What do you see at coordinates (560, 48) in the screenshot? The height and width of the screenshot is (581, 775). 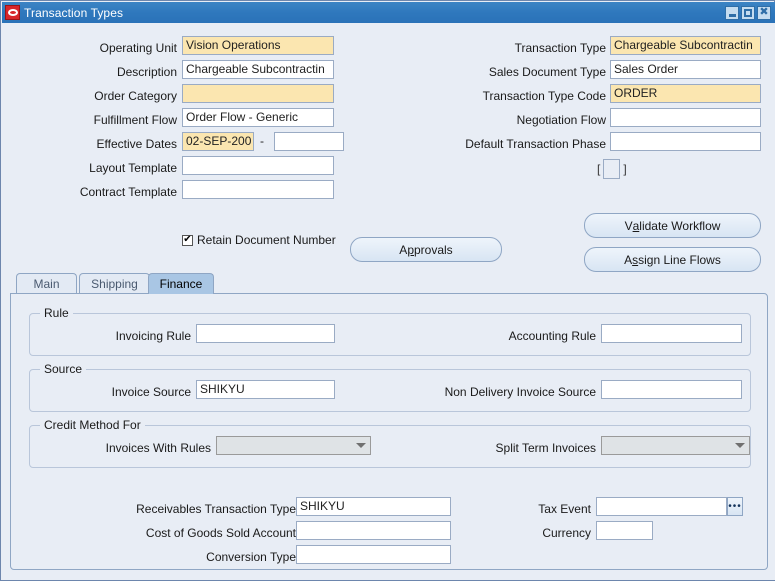 I see `label-transaction-type: Transaction Type` at bounding box center [560, 48].